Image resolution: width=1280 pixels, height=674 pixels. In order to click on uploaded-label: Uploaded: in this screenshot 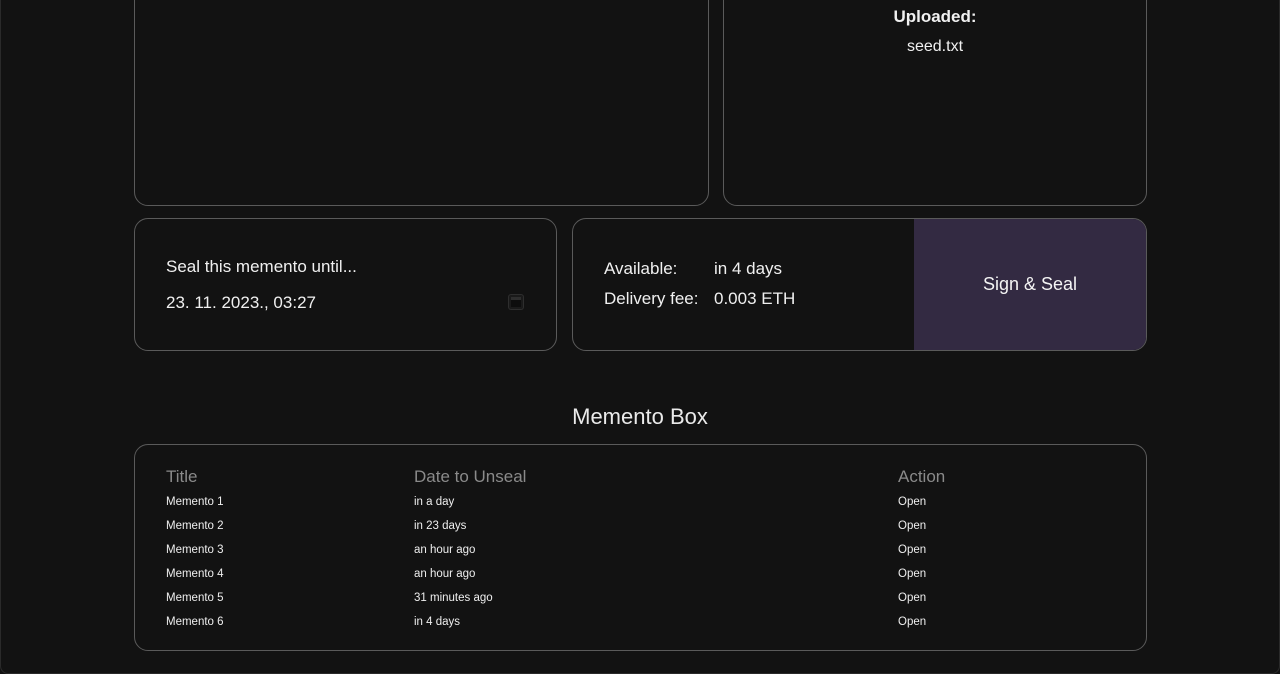, I will do `click(935, 16)`.